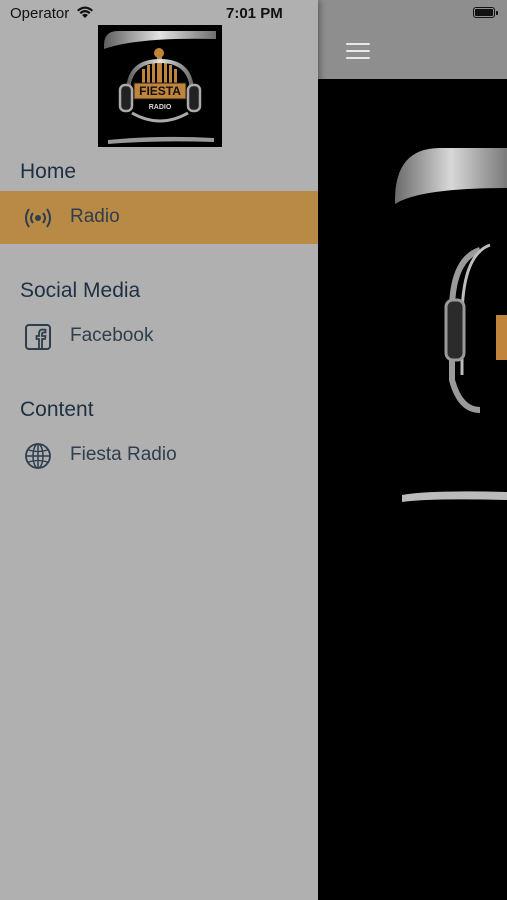 The width and height of the screenshot is (507, 900). I want to click on wifi-icon, so click(85, 12).